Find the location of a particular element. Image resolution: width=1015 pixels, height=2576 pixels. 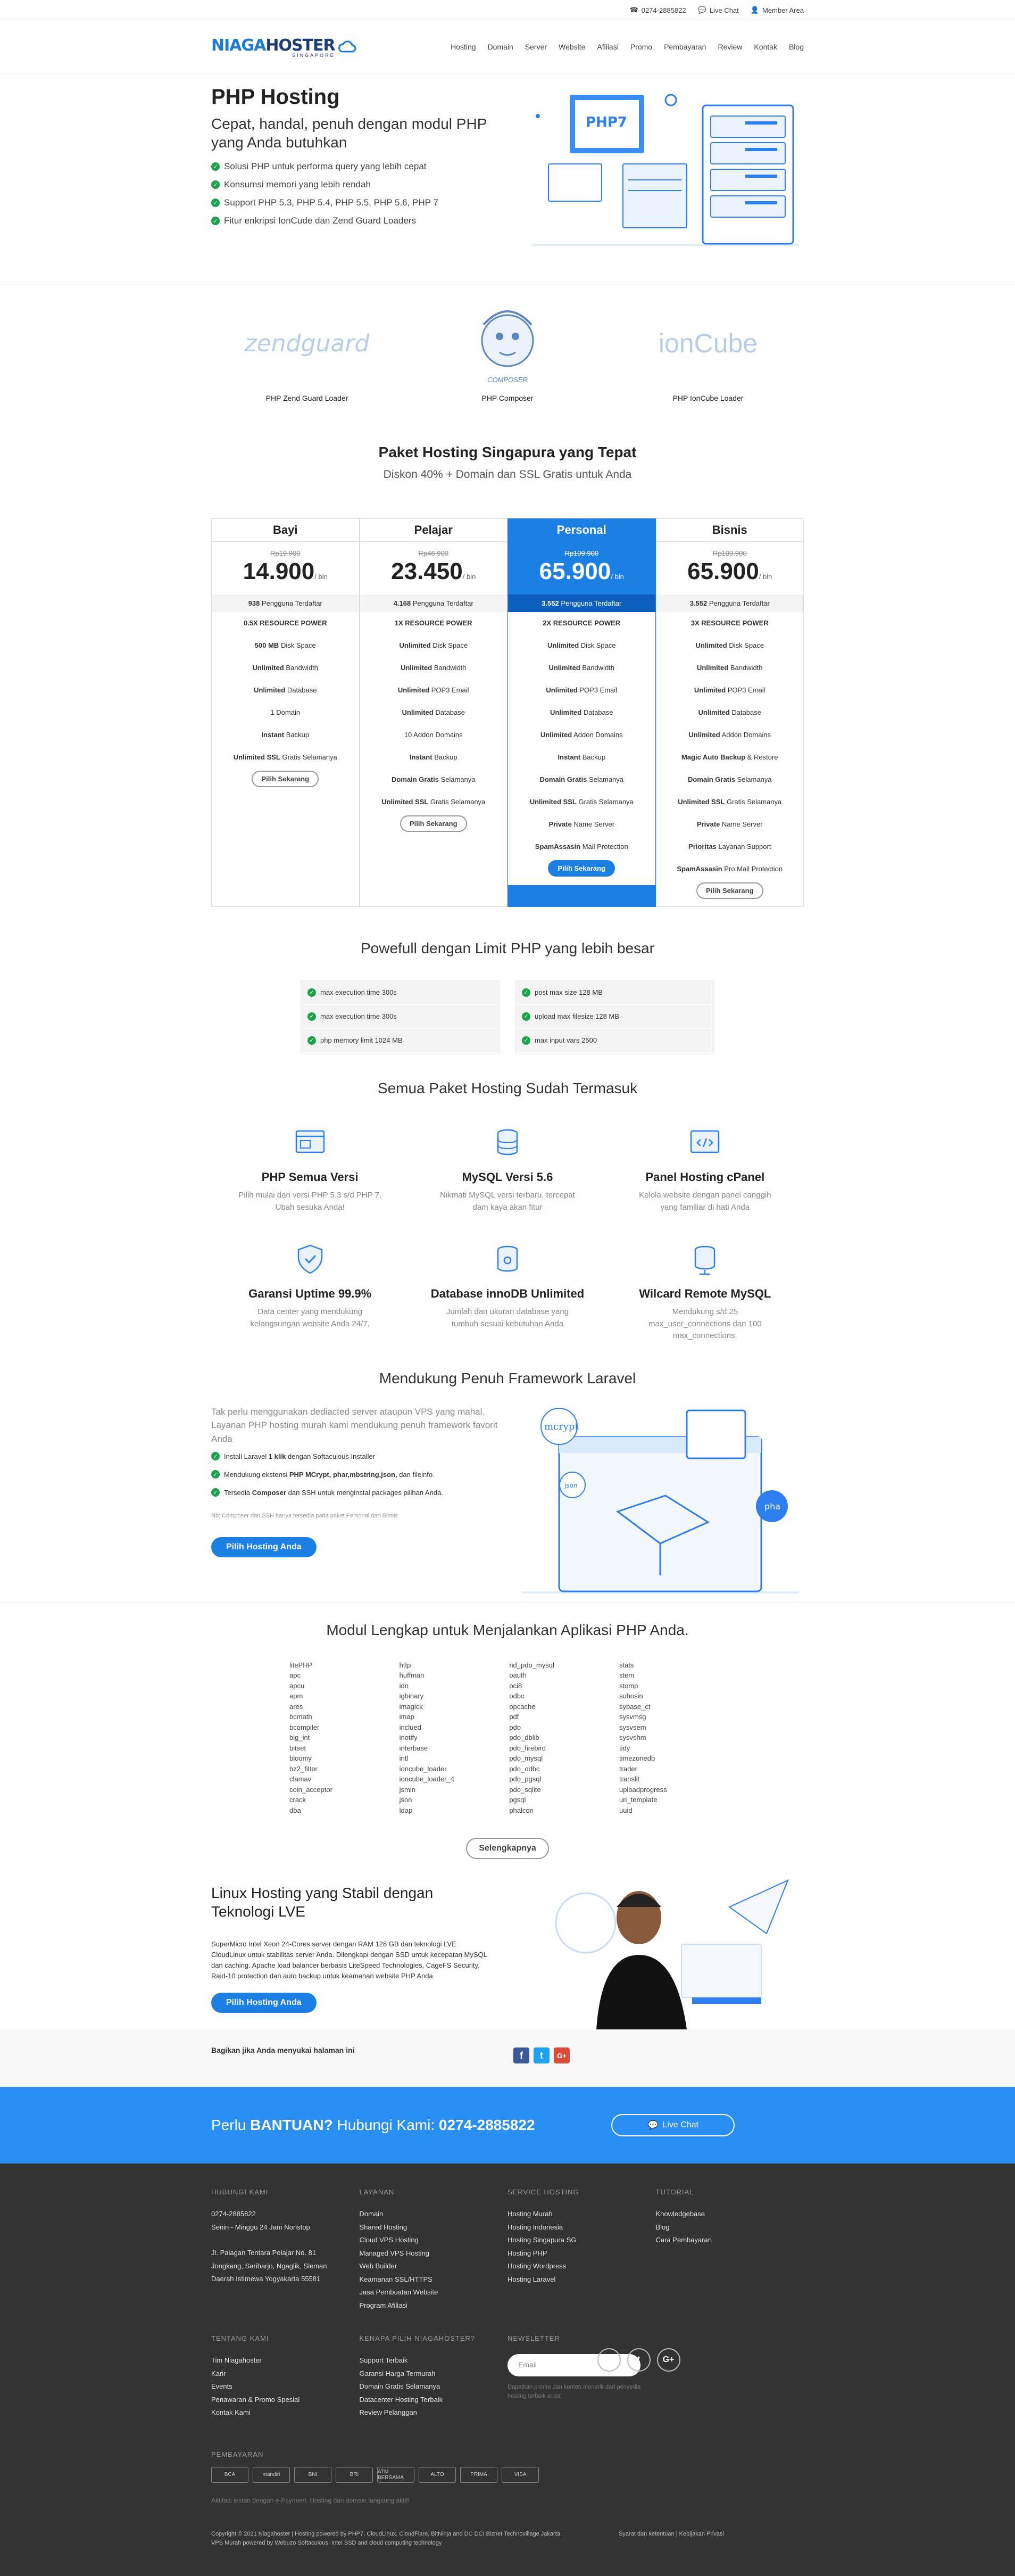

module-item: odbc is located at coordinates (517, 1696).